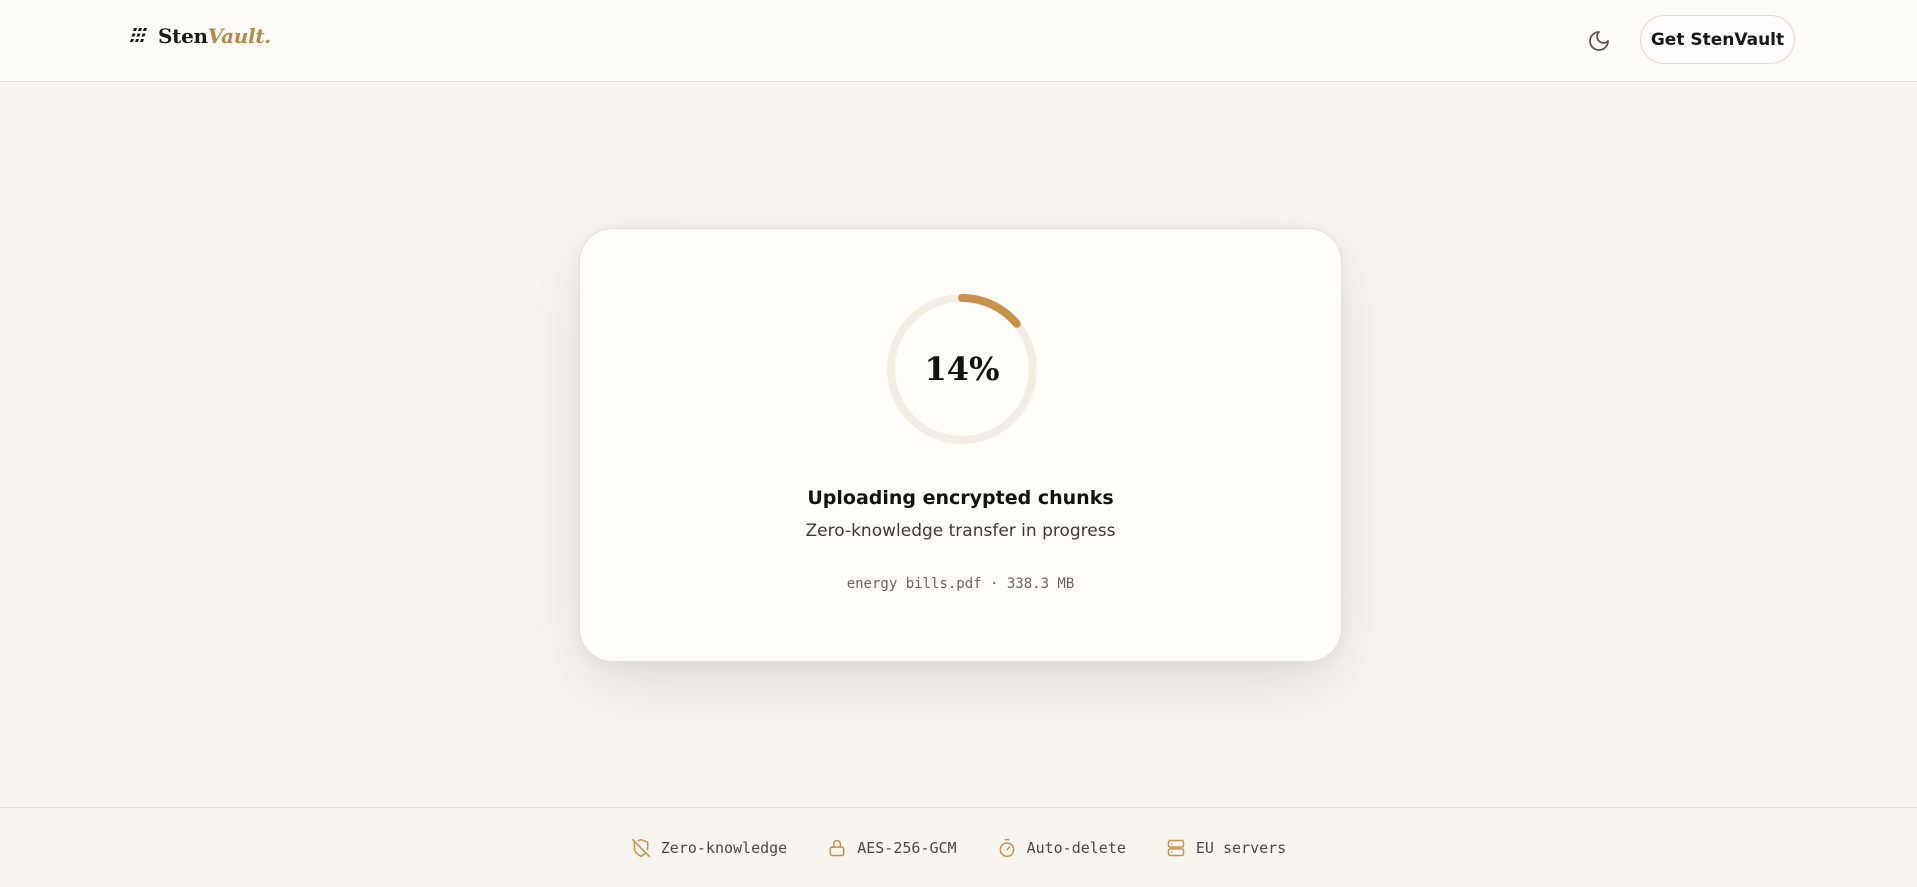 This screenshot has width=1917, height=887. I want to click on server-icon, so click(1176, 848).